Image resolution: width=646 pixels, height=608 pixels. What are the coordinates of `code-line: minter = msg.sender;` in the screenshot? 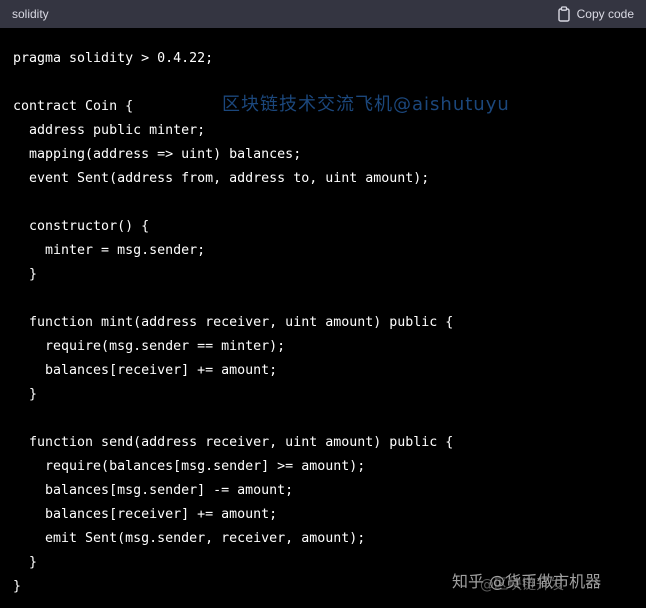 It's located at (109, 250).